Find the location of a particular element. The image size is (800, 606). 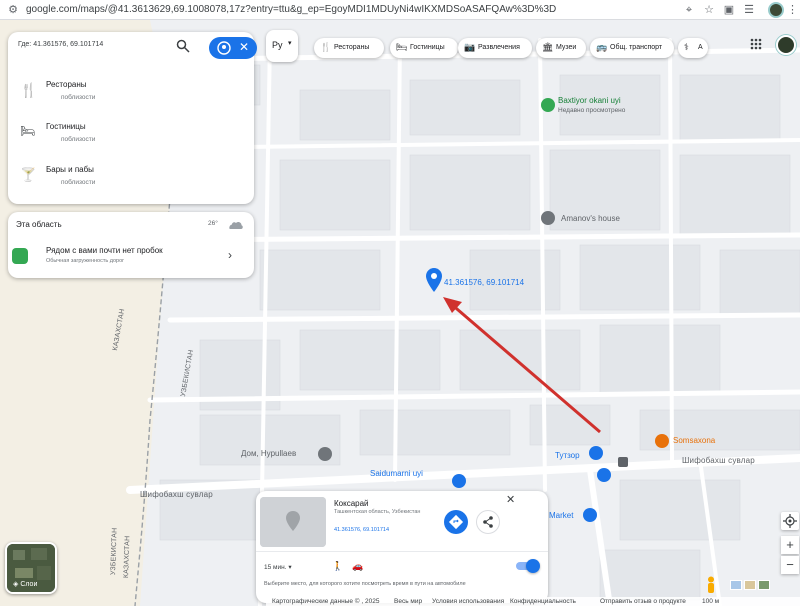

route-button is located at coordinates (456, 522).